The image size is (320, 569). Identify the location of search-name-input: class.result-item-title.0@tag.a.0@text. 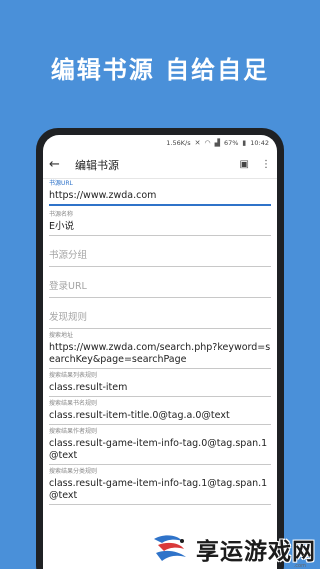
(160, 417).